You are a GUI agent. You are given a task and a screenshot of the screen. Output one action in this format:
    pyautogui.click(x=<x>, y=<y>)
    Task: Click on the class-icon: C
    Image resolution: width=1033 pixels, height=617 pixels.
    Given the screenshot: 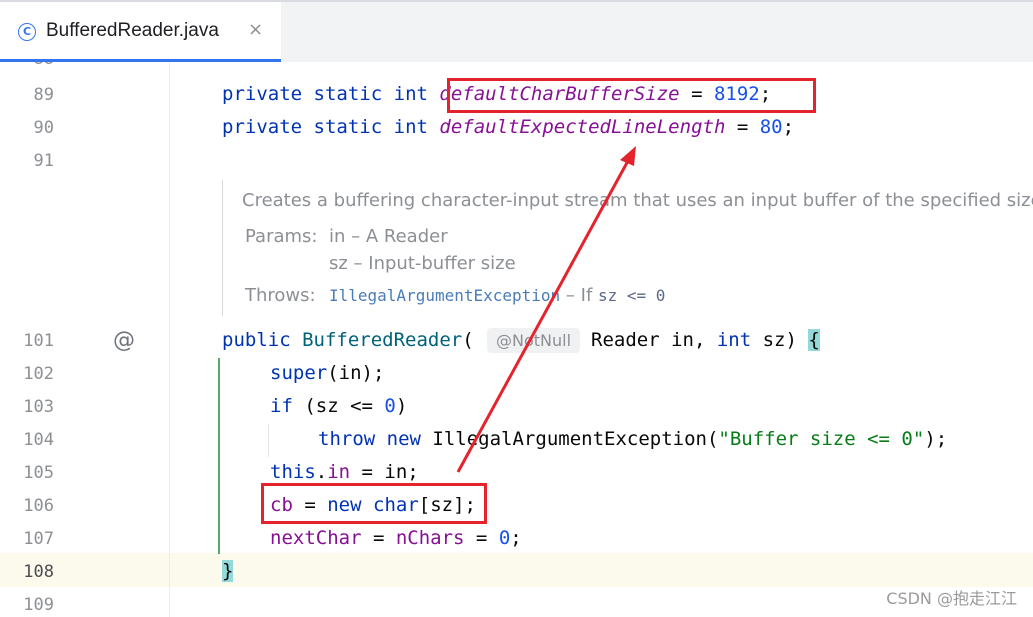 What is the action you would take?
    pyautogui.click(x=27, y=32)
    